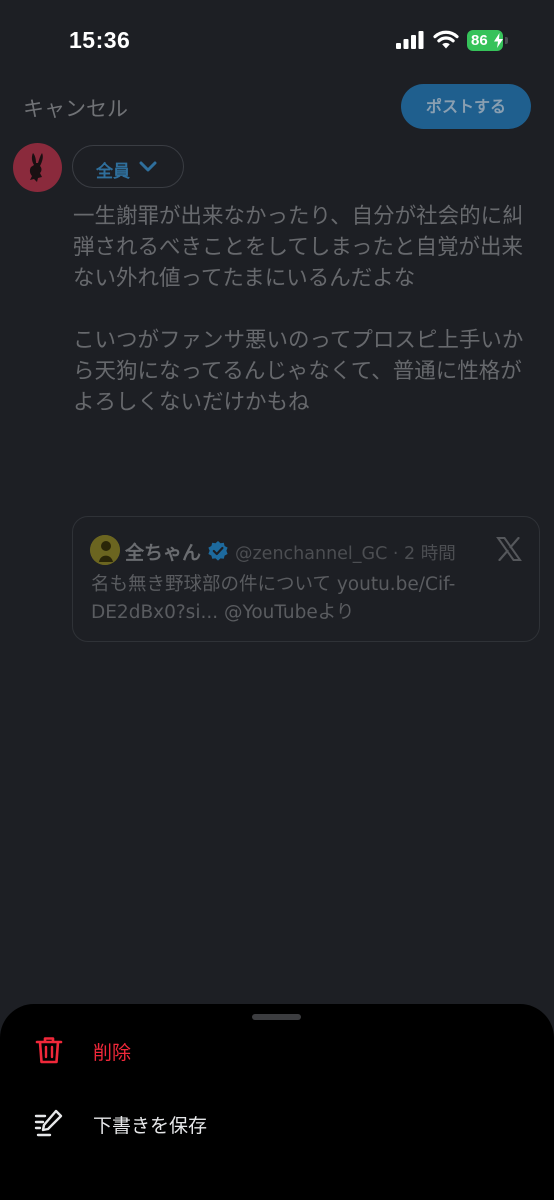 Image resolution: width=554 pixels, height=1200 pixels. Describe the element at coordinates (277, 1050) in the screenshot. I see `delete-button: 削除` at that location.